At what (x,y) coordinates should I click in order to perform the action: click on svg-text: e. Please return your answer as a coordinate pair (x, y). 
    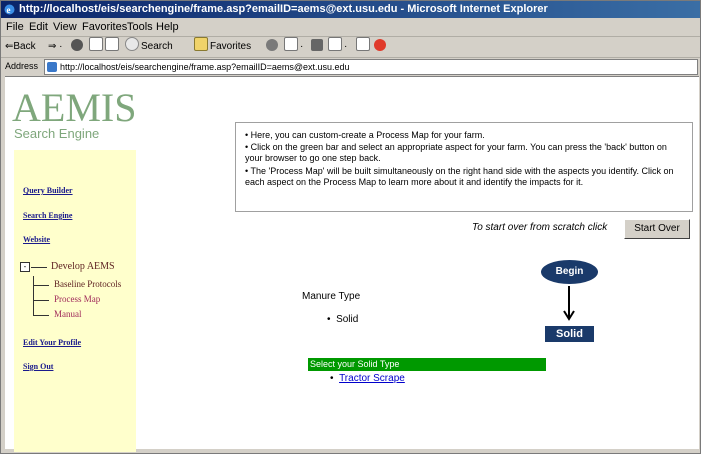
    Looking at the image, I should click on (9, 10).